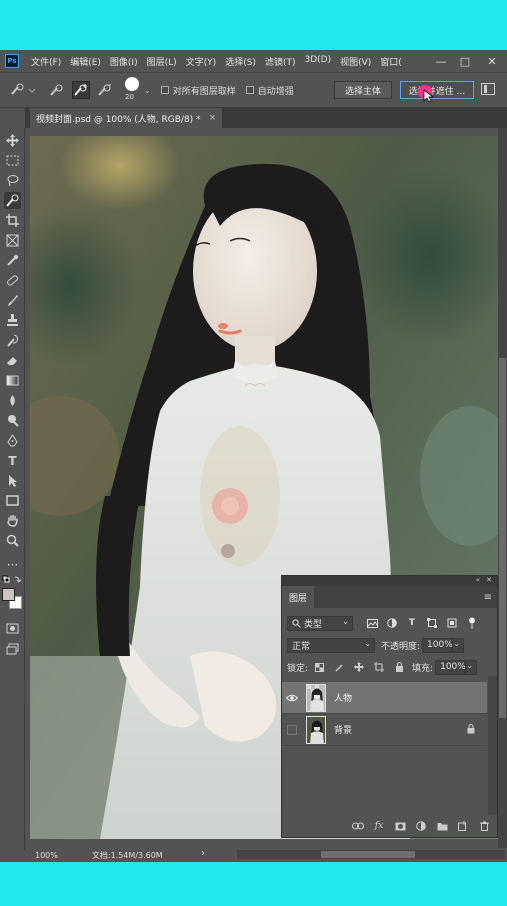 The width and height of the screenshot is (507, 906). I want to click on window-controls: — □ ✕, so click(468, 61).